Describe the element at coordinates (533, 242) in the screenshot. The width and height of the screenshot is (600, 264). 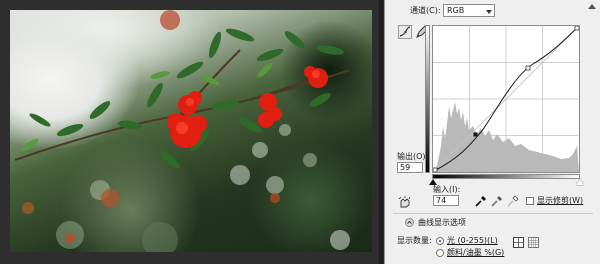
I see `detailed-grid-icon` at that location.